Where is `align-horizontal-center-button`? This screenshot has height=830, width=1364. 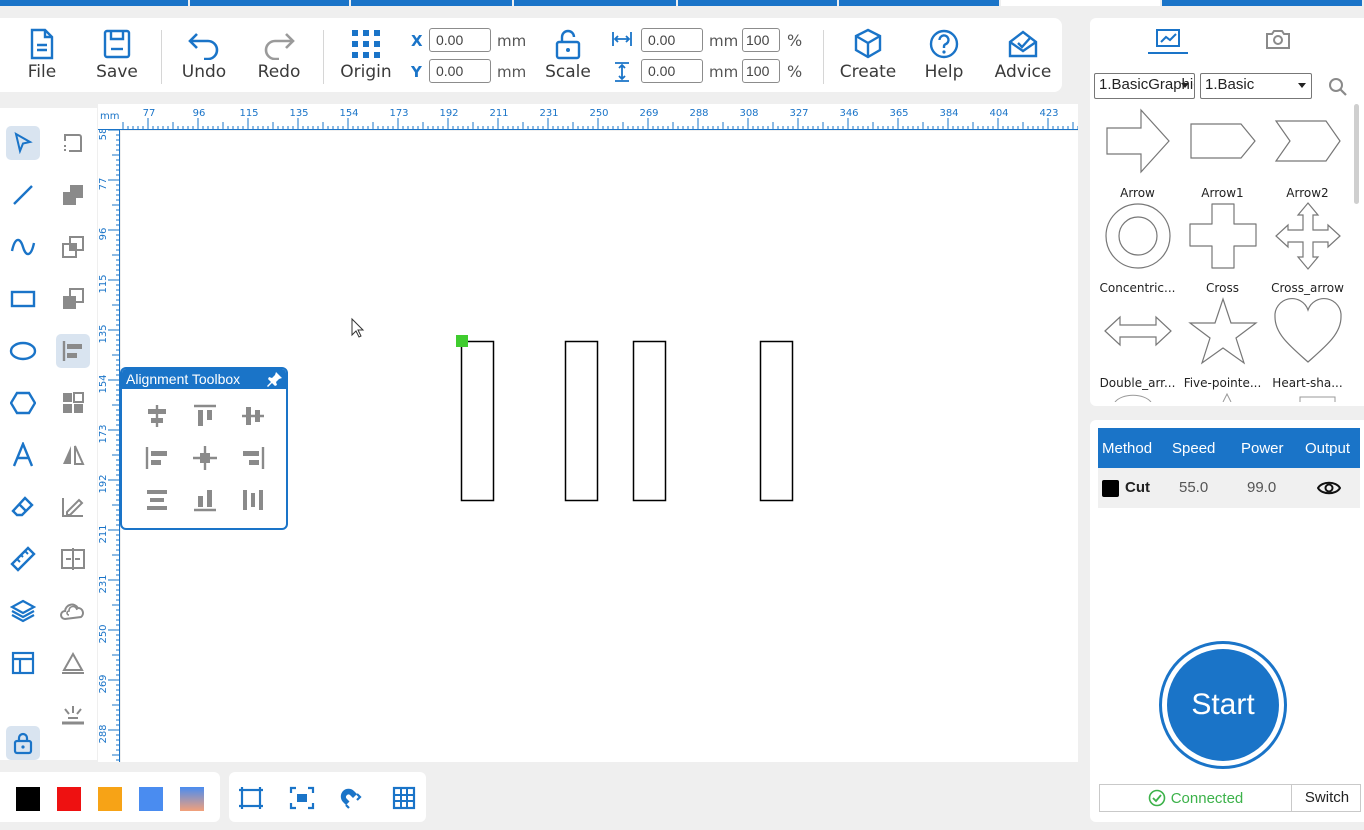 align-horizontal-center-button is located at coordinates (157, 416).